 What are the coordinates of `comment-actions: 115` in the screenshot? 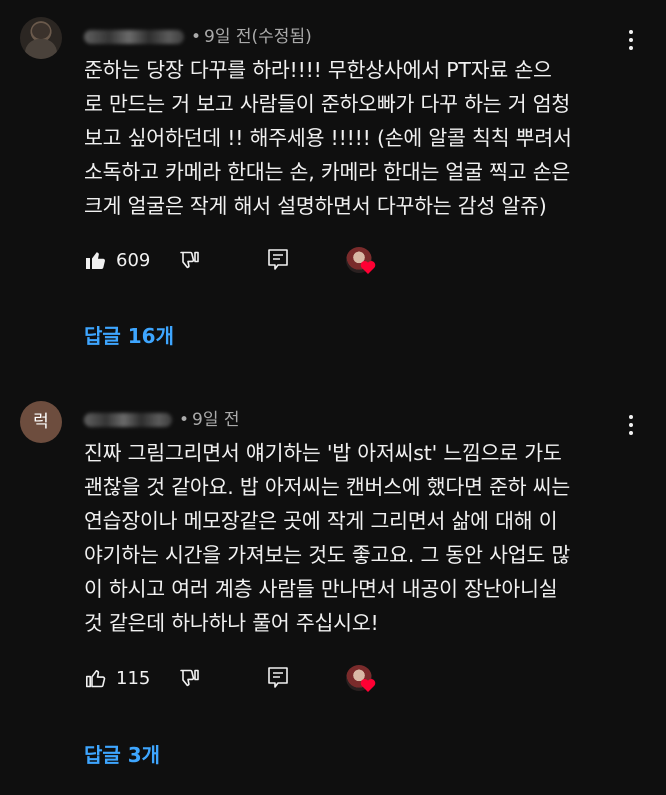 It's located at (244, 680).